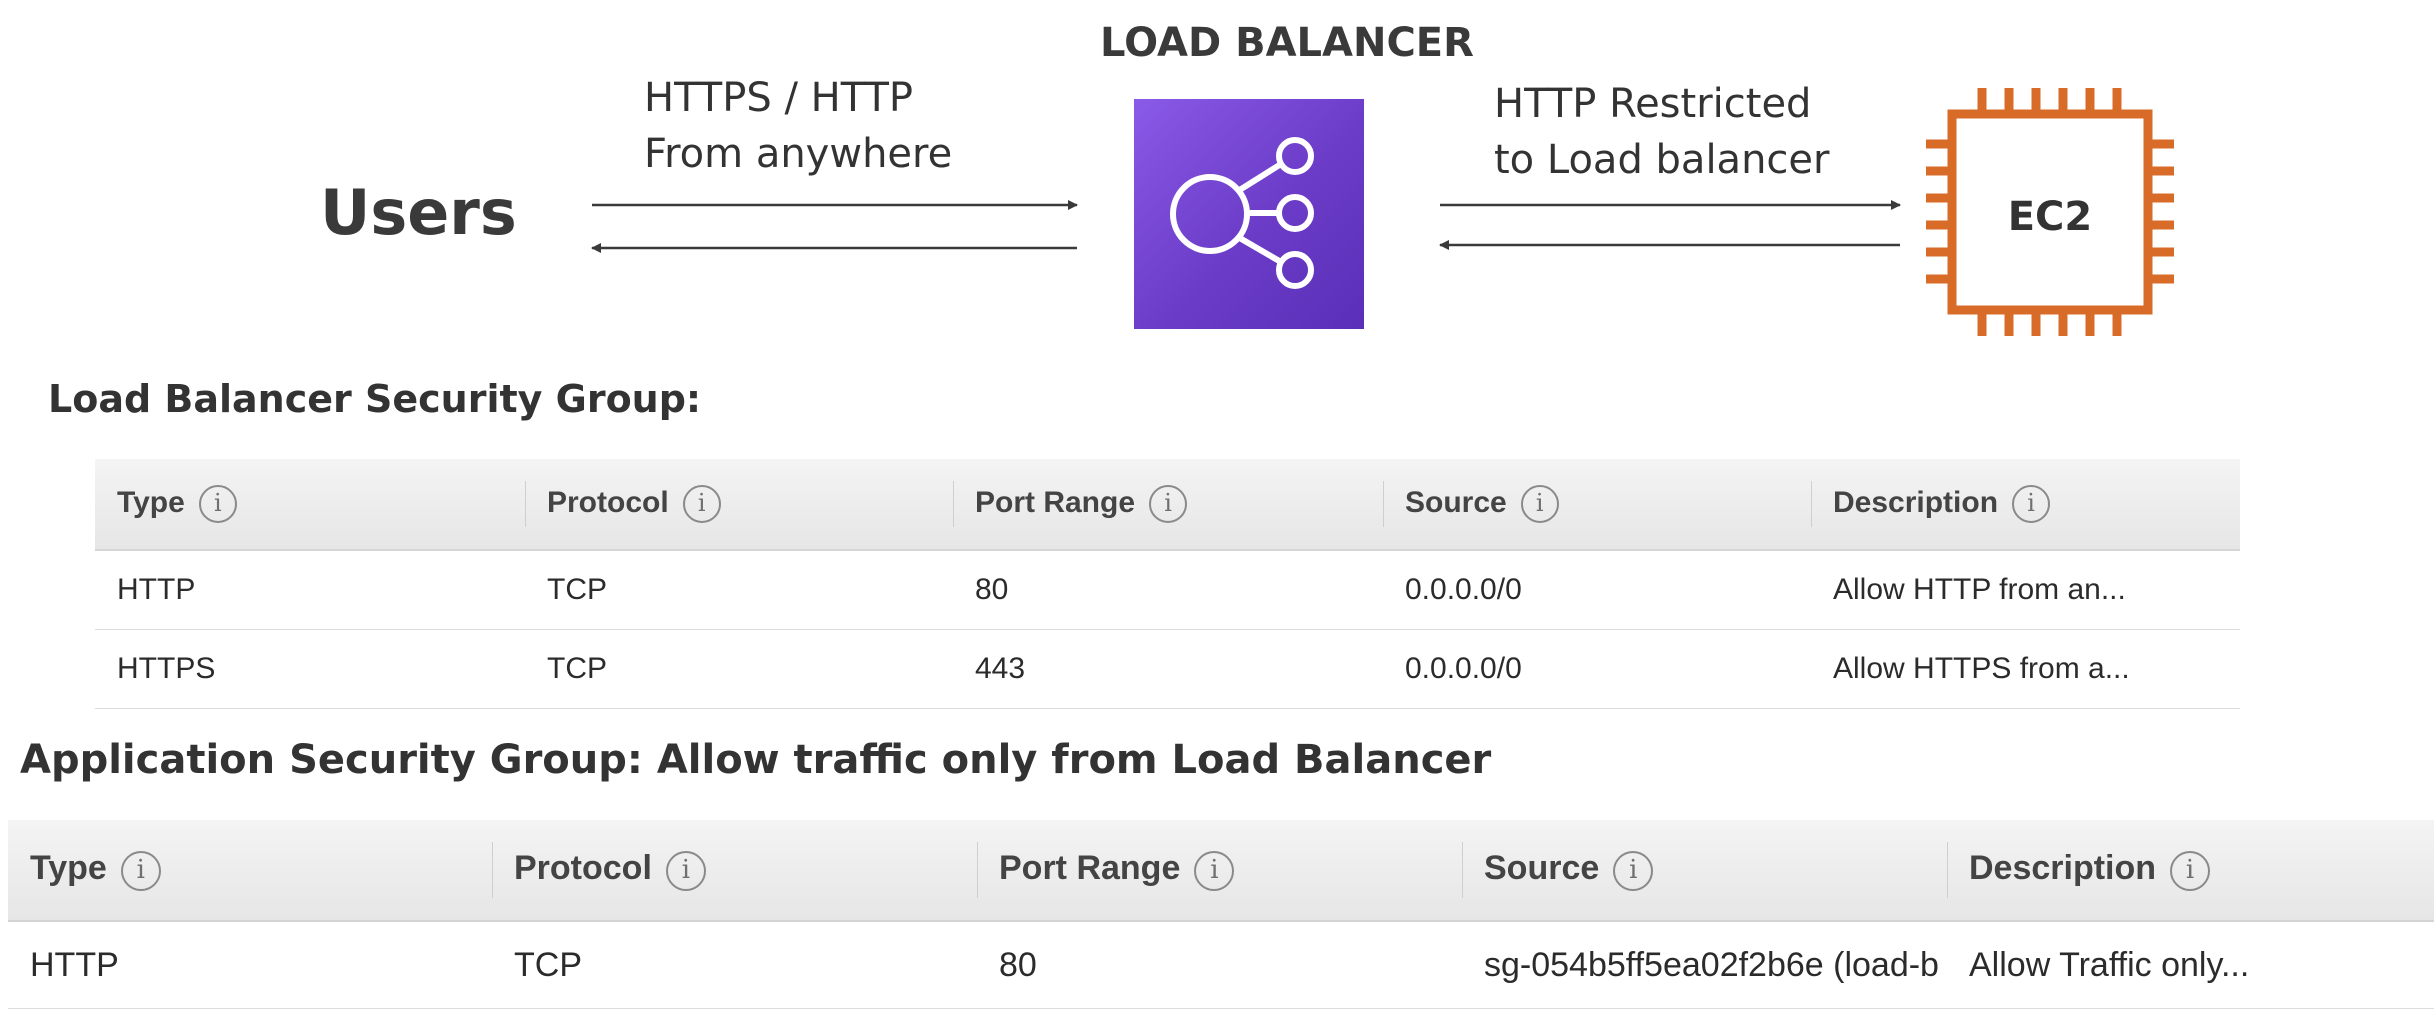  Describe the element at coordinates (375, 399) in the screenshot. I see `lb-security-group-title: Load Balancer Security Group:` at that location.